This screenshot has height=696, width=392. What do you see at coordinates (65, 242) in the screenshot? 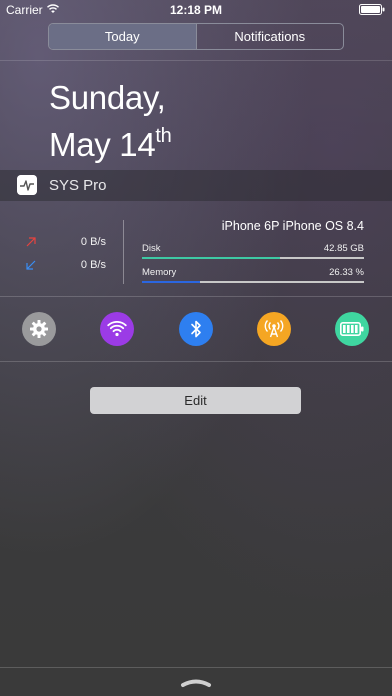
I see `upload-speed: 0 B/s` at bounding box center [65, 242].